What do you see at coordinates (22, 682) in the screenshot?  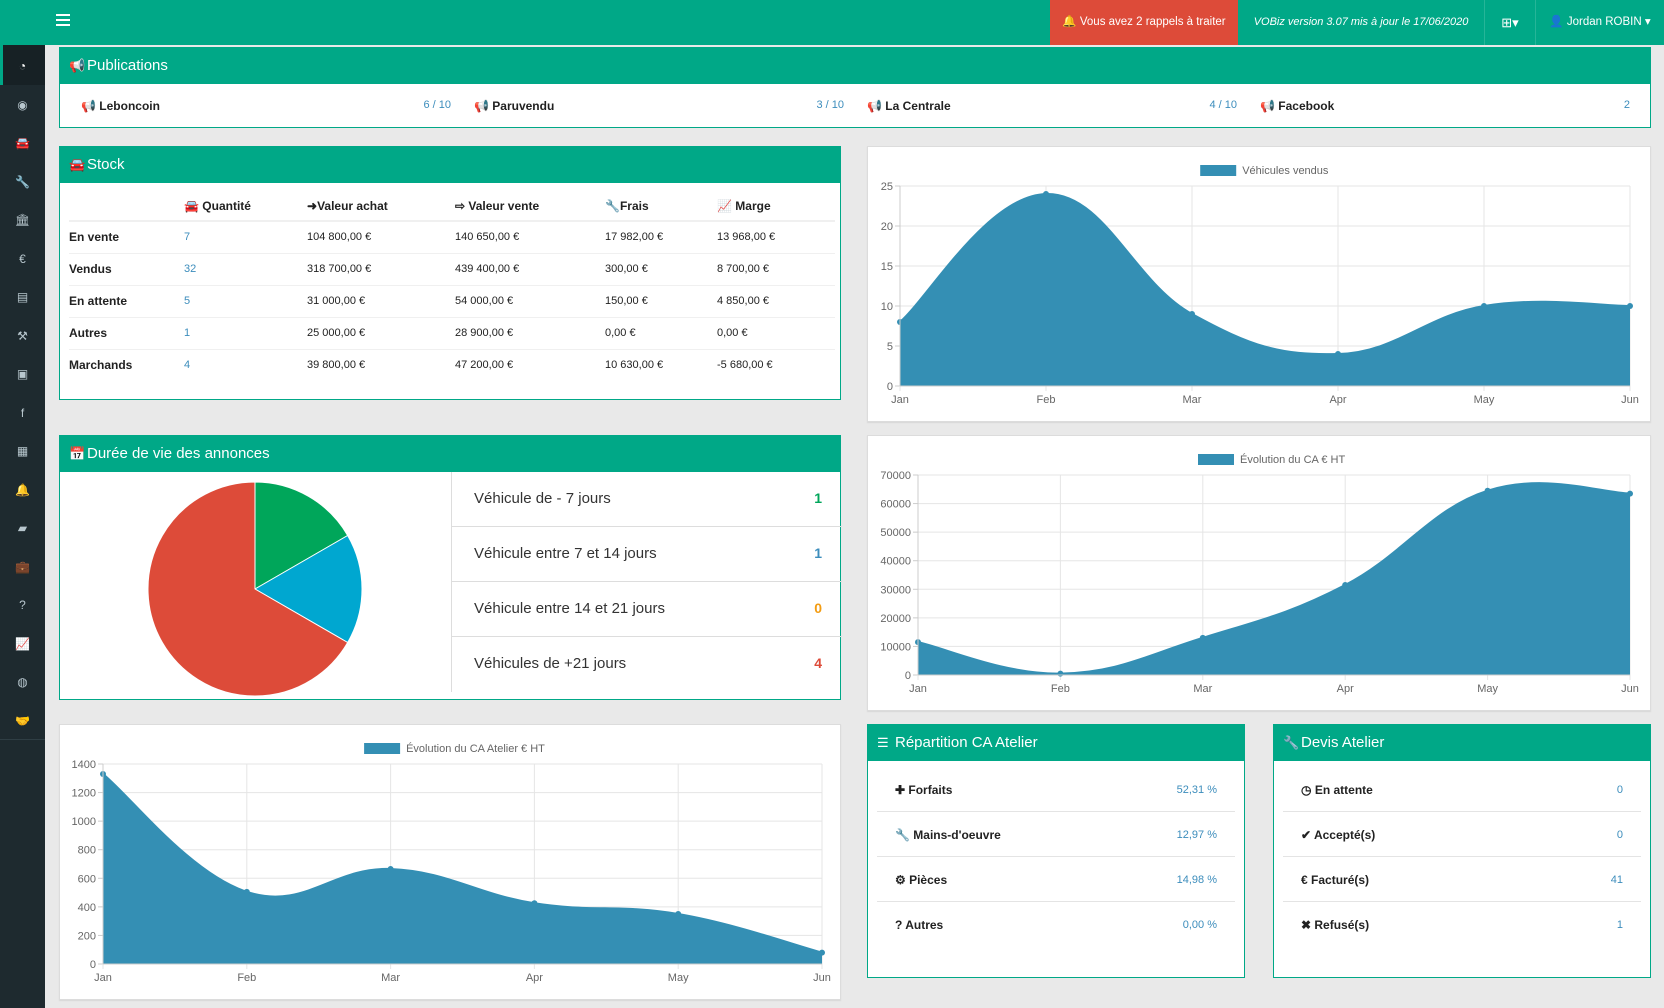 I see `globe-icon: ◍` at bounding box center [22, 682].